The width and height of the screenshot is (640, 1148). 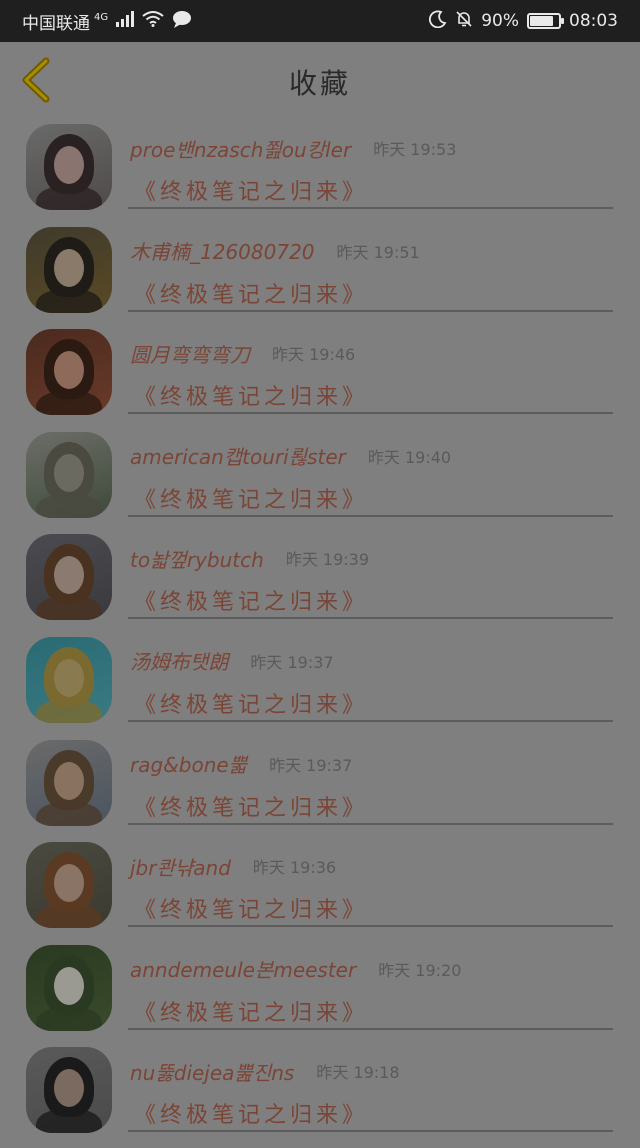 What do you see at coordinates (182, 21) in the screenshot?
I see `chat-icon` at bounding box center [182, 21].